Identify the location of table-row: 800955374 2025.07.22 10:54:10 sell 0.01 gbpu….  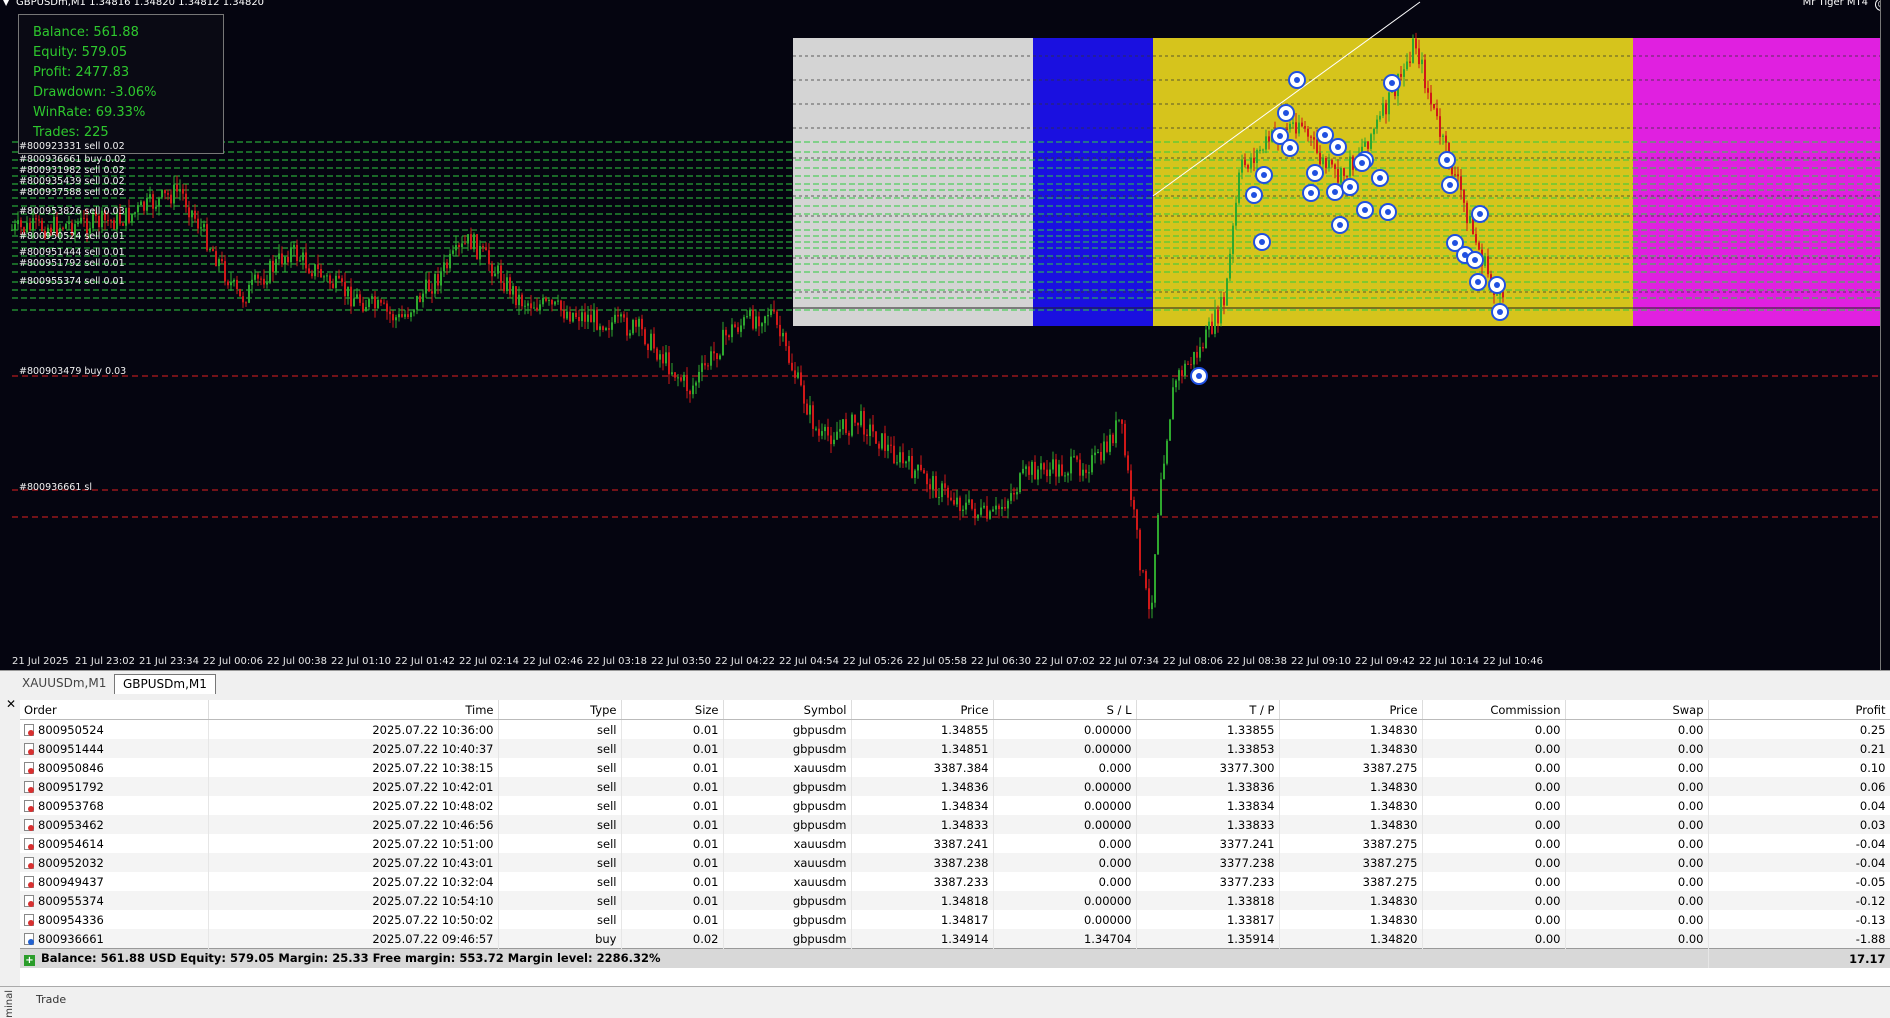
(955, 900).